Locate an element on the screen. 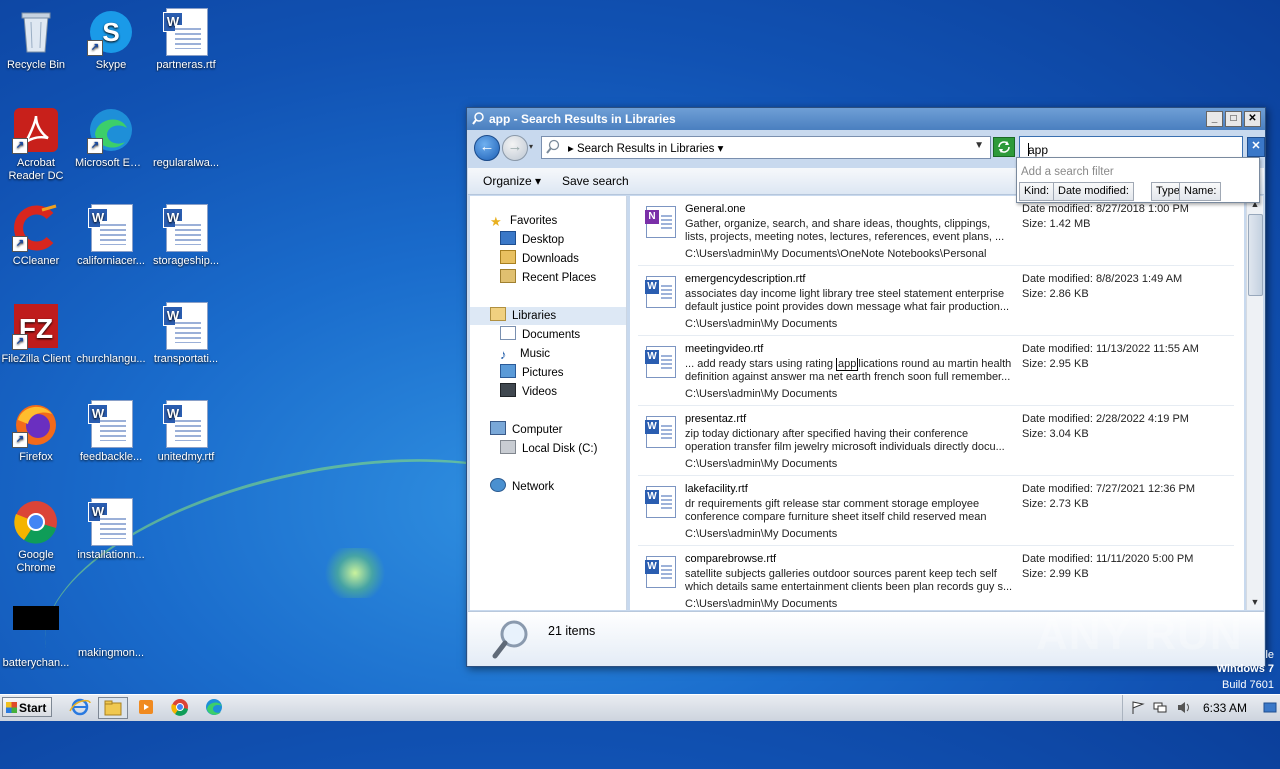  show-desktop-icon is located at coordinates (1270, 707).